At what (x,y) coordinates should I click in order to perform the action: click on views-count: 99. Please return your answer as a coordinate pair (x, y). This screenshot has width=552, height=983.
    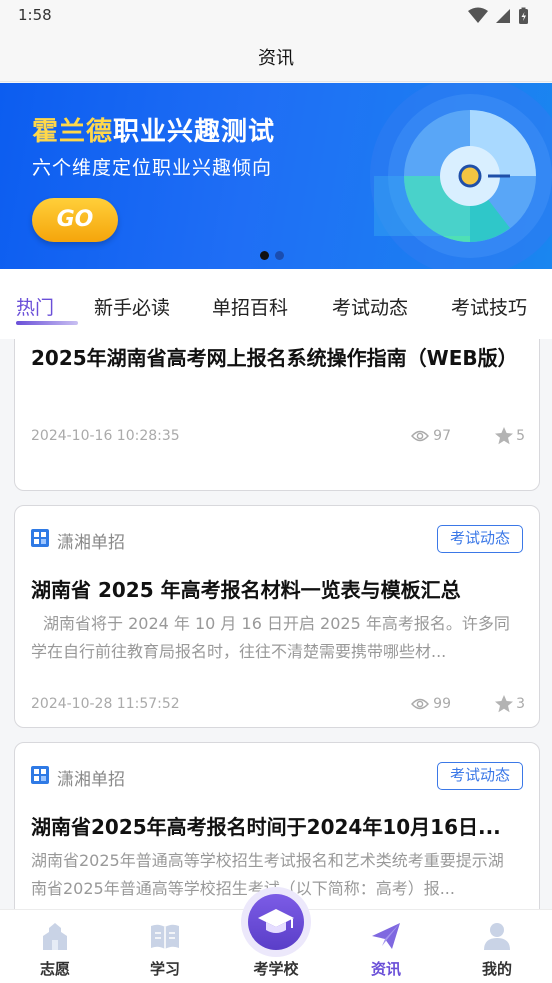
    Looking at the image, I should click on (442, 704).